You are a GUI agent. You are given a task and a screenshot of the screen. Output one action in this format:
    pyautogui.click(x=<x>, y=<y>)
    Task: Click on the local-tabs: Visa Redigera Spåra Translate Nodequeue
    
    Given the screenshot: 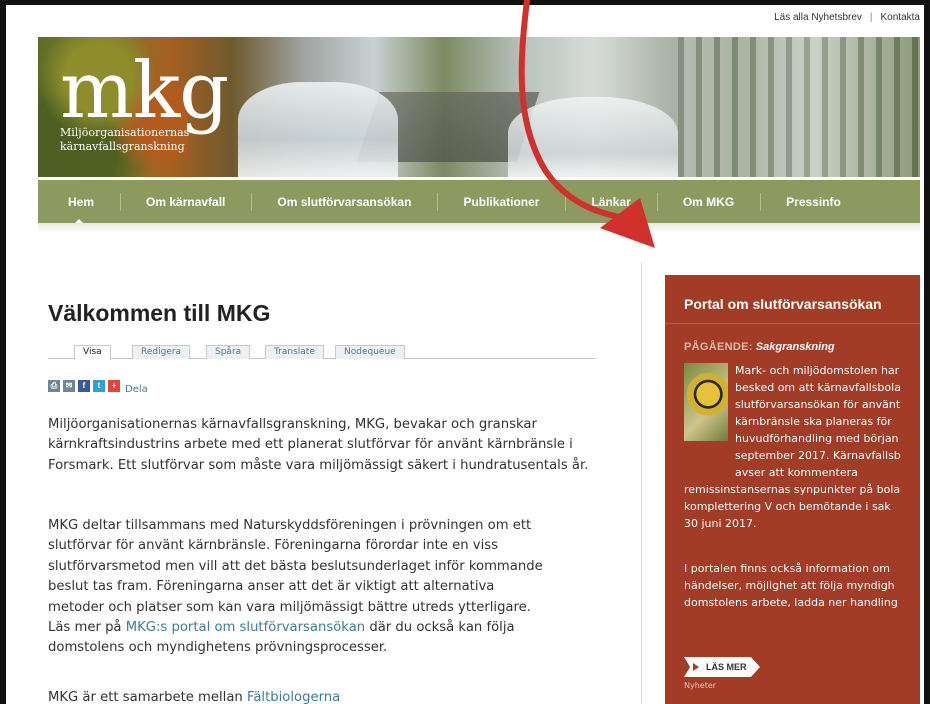 What is the action you would take?
    pyautogui.click(x=322, y=351)
    